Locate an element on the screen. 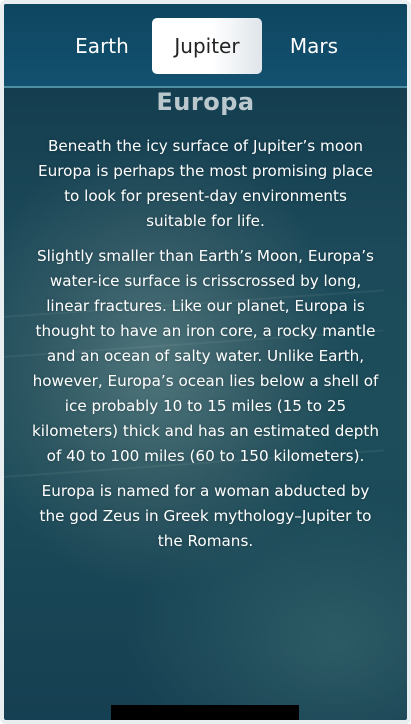  tab-earth: Earth is located at coordinates (102, 46).